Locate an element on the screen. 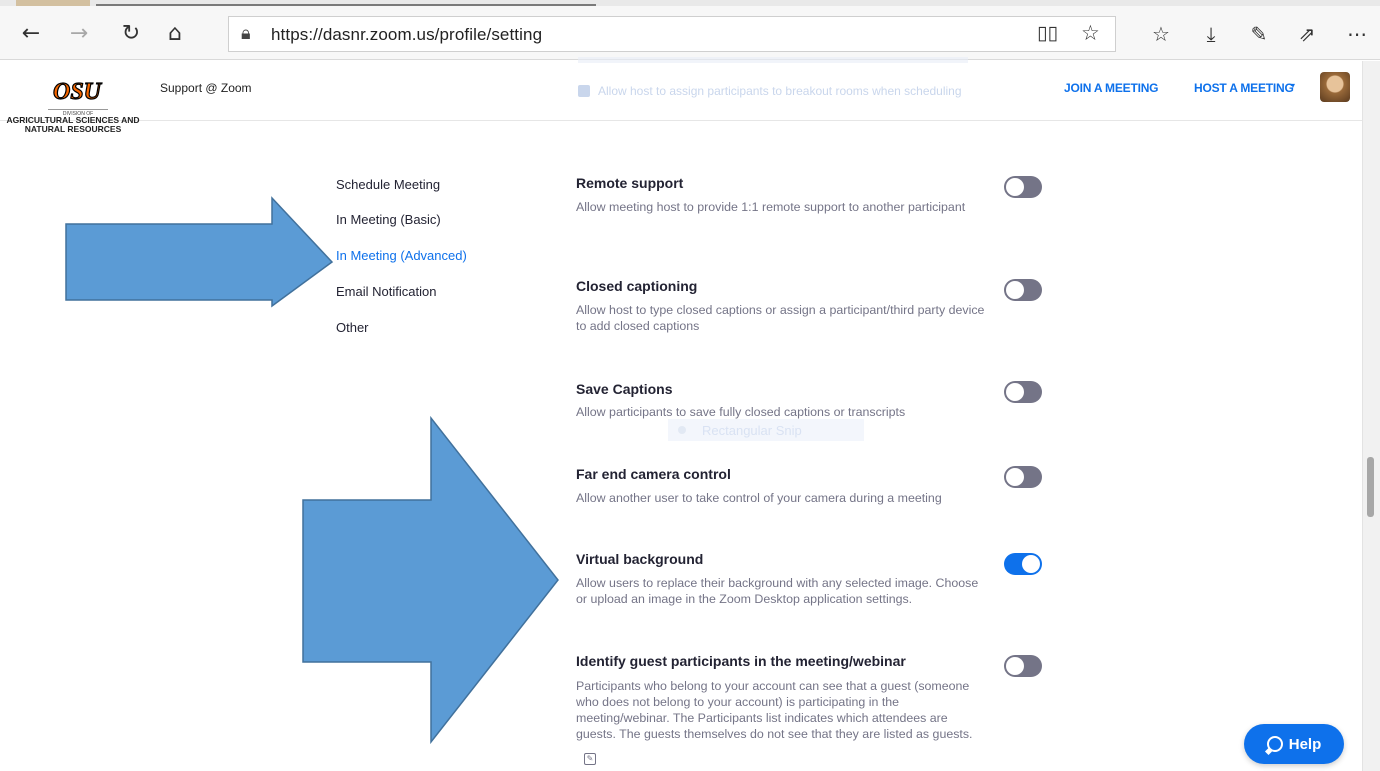 This screenshot has height=771, width=1380. osu-logo-icon: OSU is located at coordinates (77, 91).